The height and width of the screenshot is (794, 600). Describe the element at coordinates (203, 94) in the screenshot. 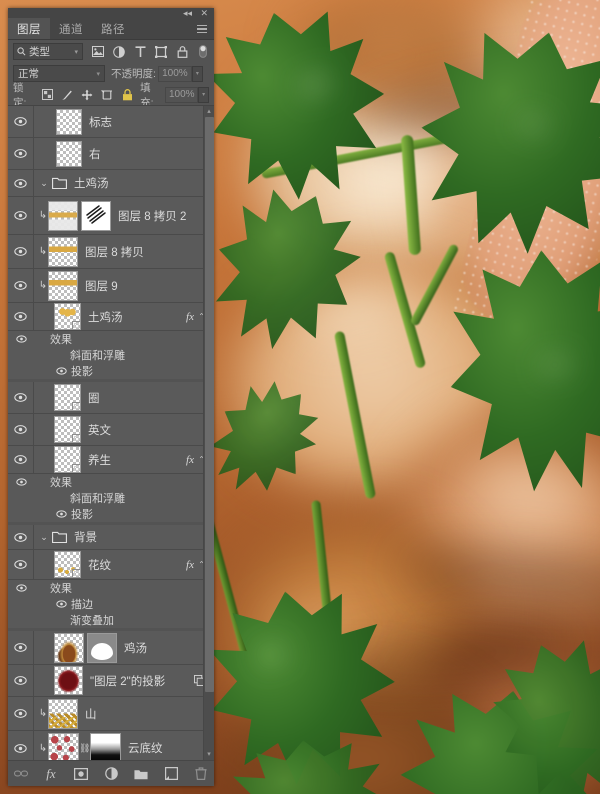

I see `fill-slider-caret-icon: ▾` at that location.